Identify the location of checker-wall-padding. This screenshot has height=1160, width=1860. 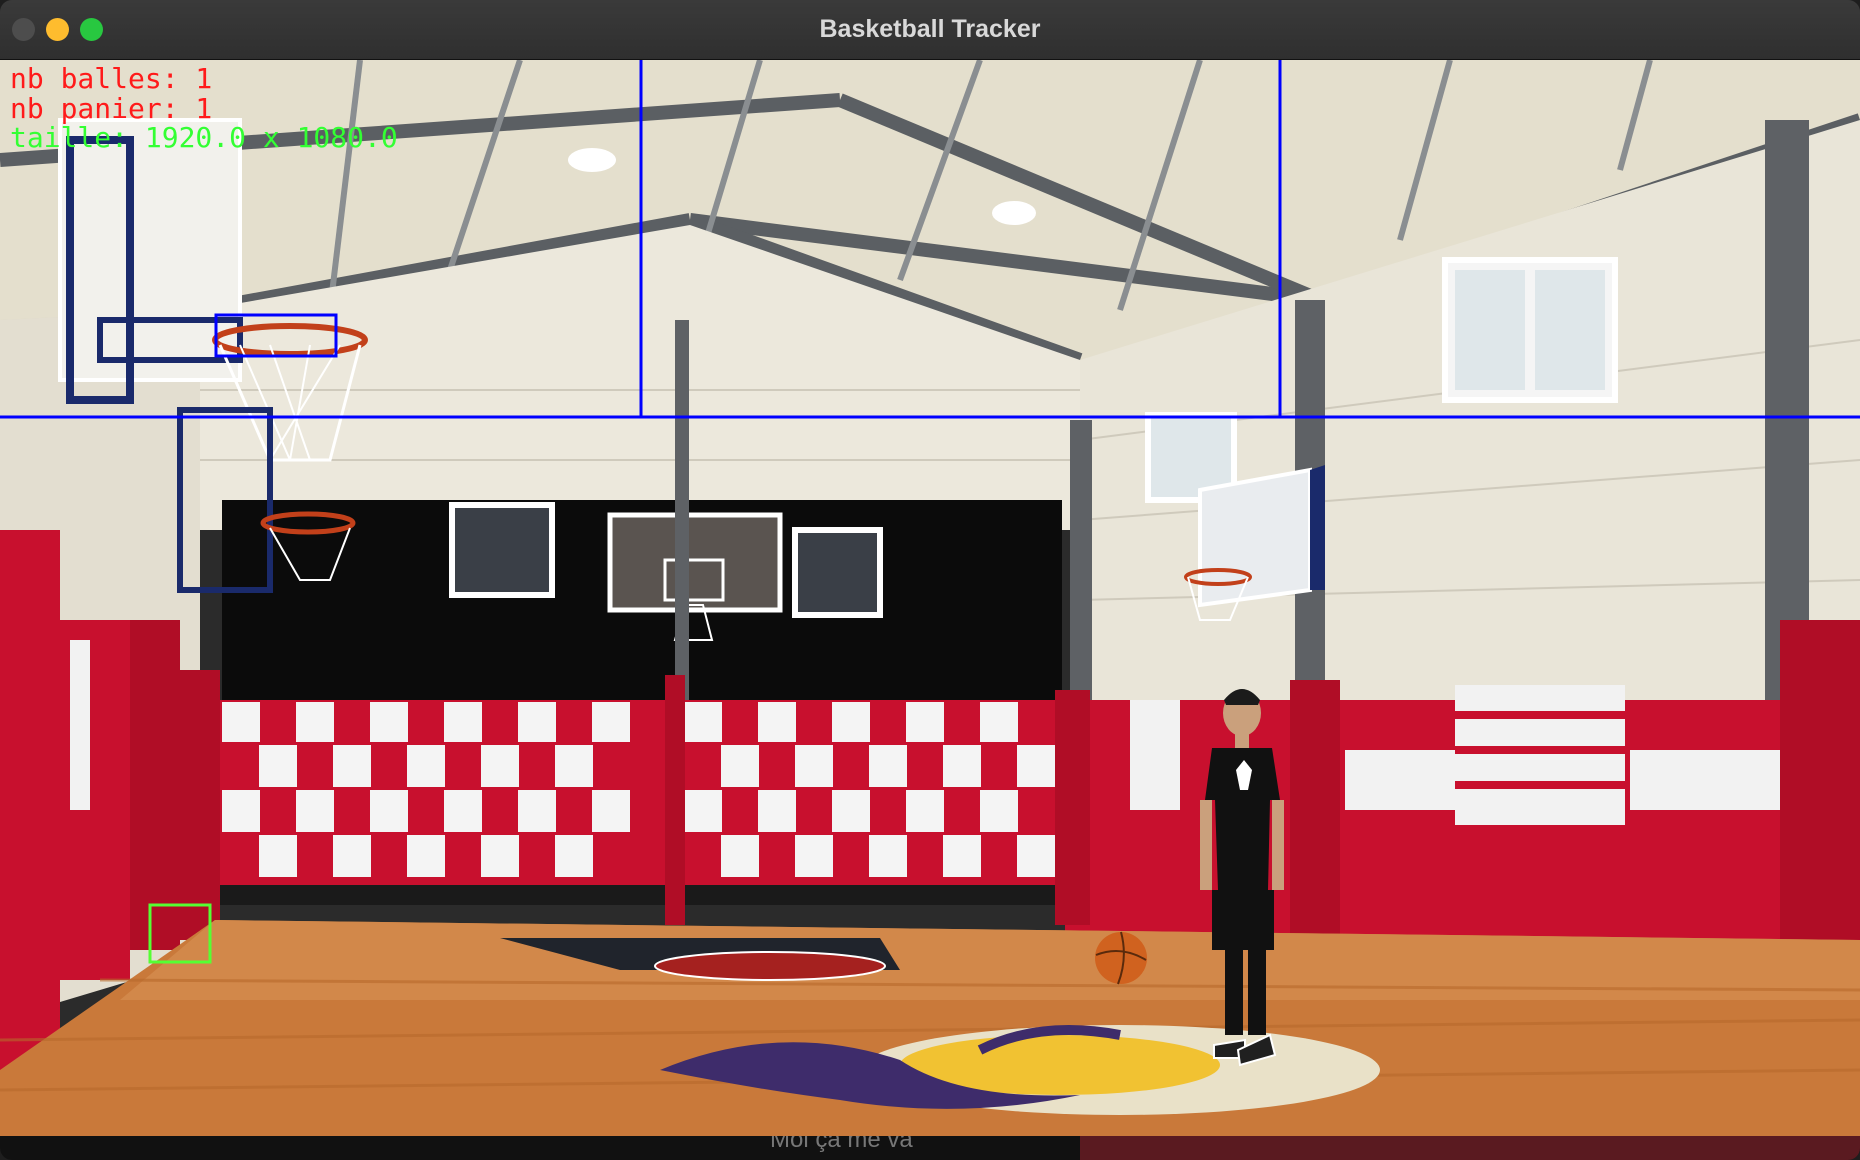
(640, 802).